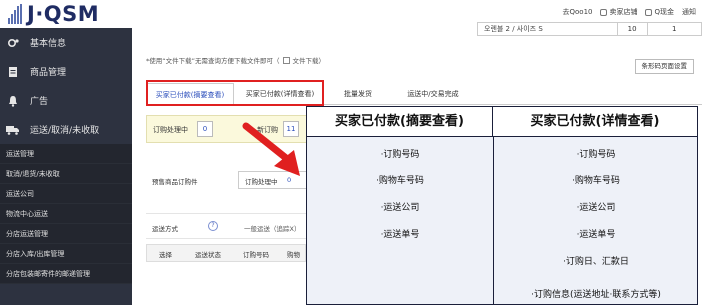 The image size is (702, 305). I want to click on summary-item: ·购物车号码, so click(400, 181).